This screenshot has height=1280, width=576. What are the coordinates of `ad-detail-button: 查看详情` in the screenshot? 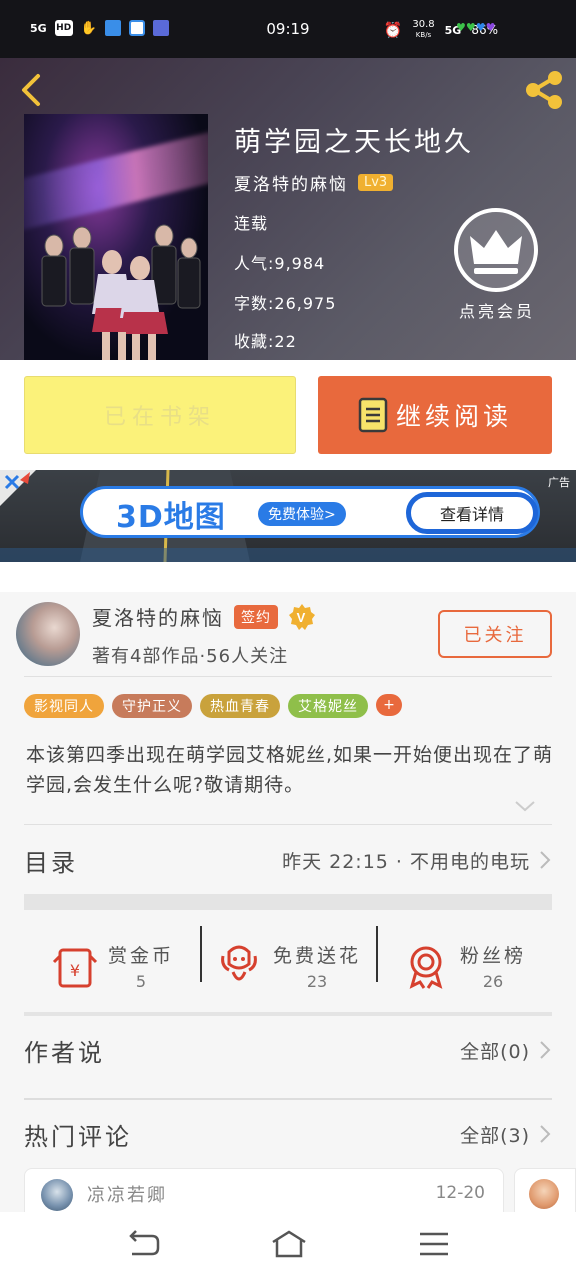 It's located at (472, 513).